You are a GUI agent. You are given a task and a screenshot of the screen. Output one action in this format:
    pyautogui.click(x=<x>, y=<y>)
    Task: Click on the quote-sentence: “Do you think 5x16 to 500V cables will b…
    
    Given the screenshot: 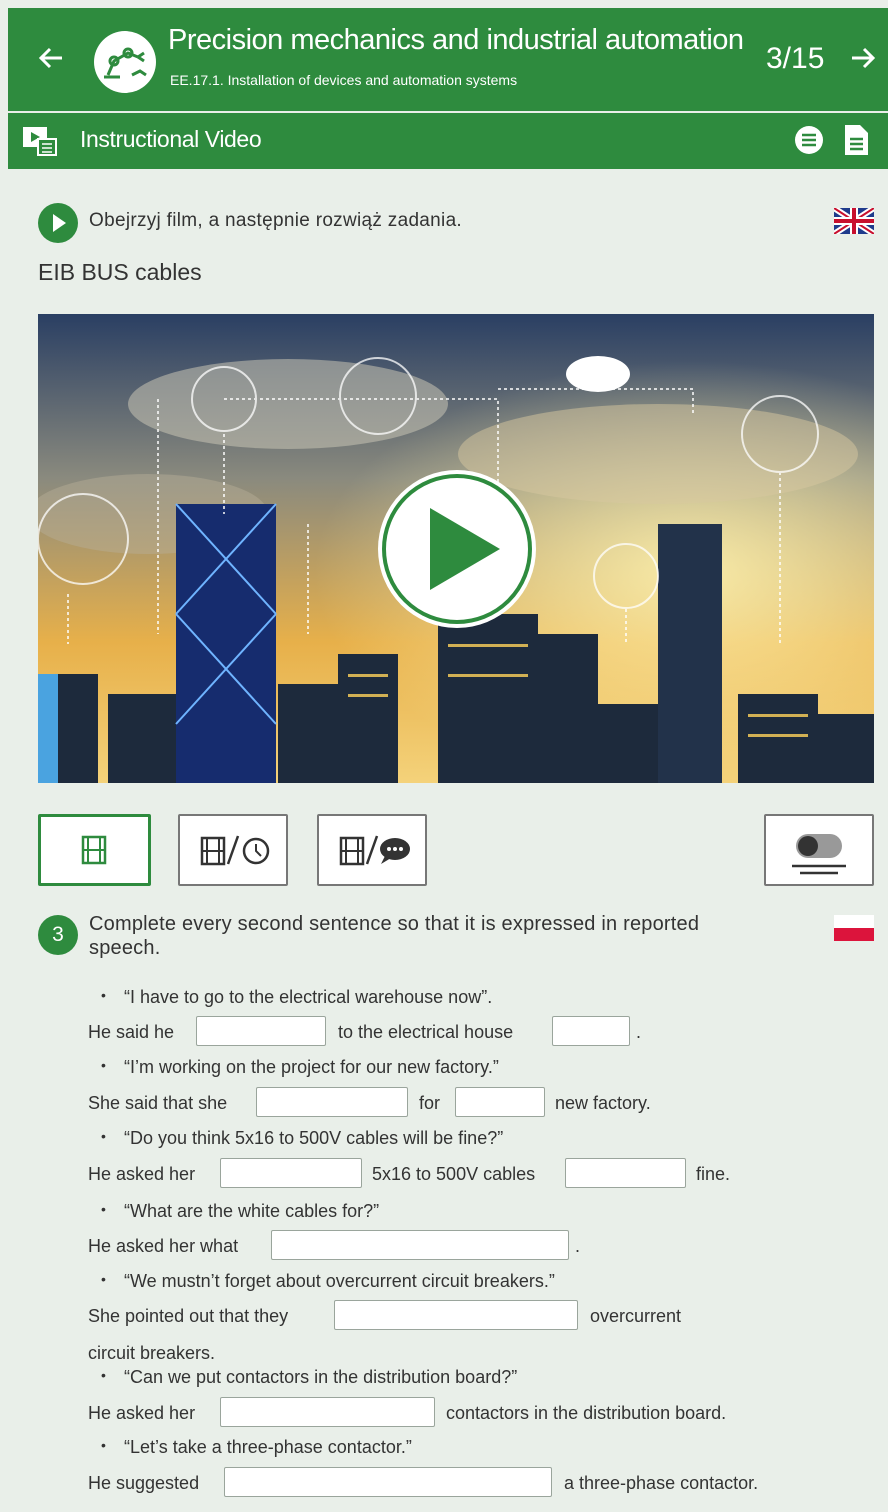 What is the action you would take?
    pyautogui.click(x=302, y=1138)
    